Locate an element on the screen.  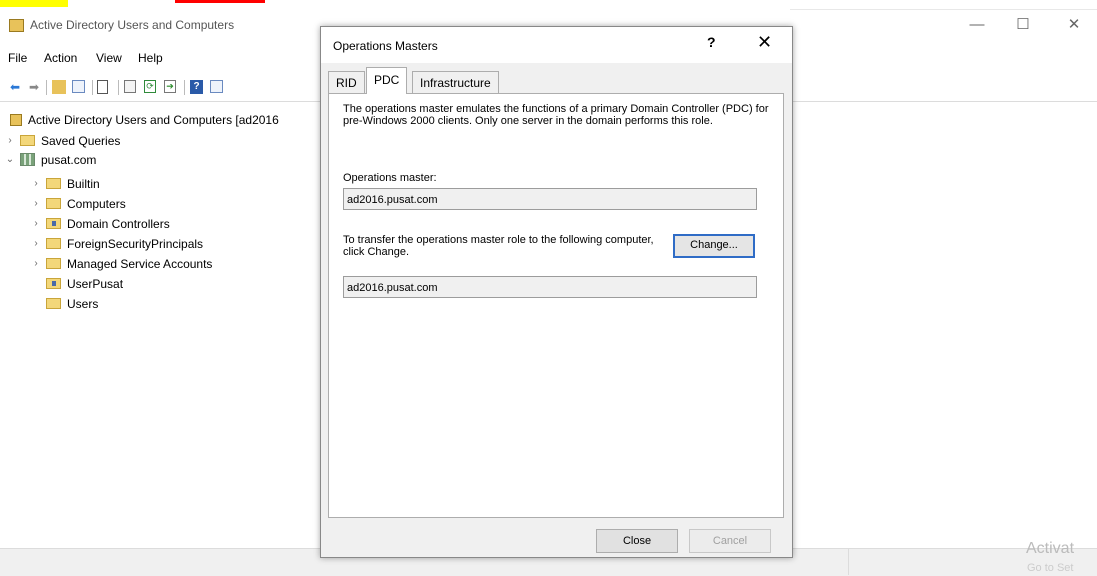
dialog-title: Operations Masters is located at coordinates (385, 46).